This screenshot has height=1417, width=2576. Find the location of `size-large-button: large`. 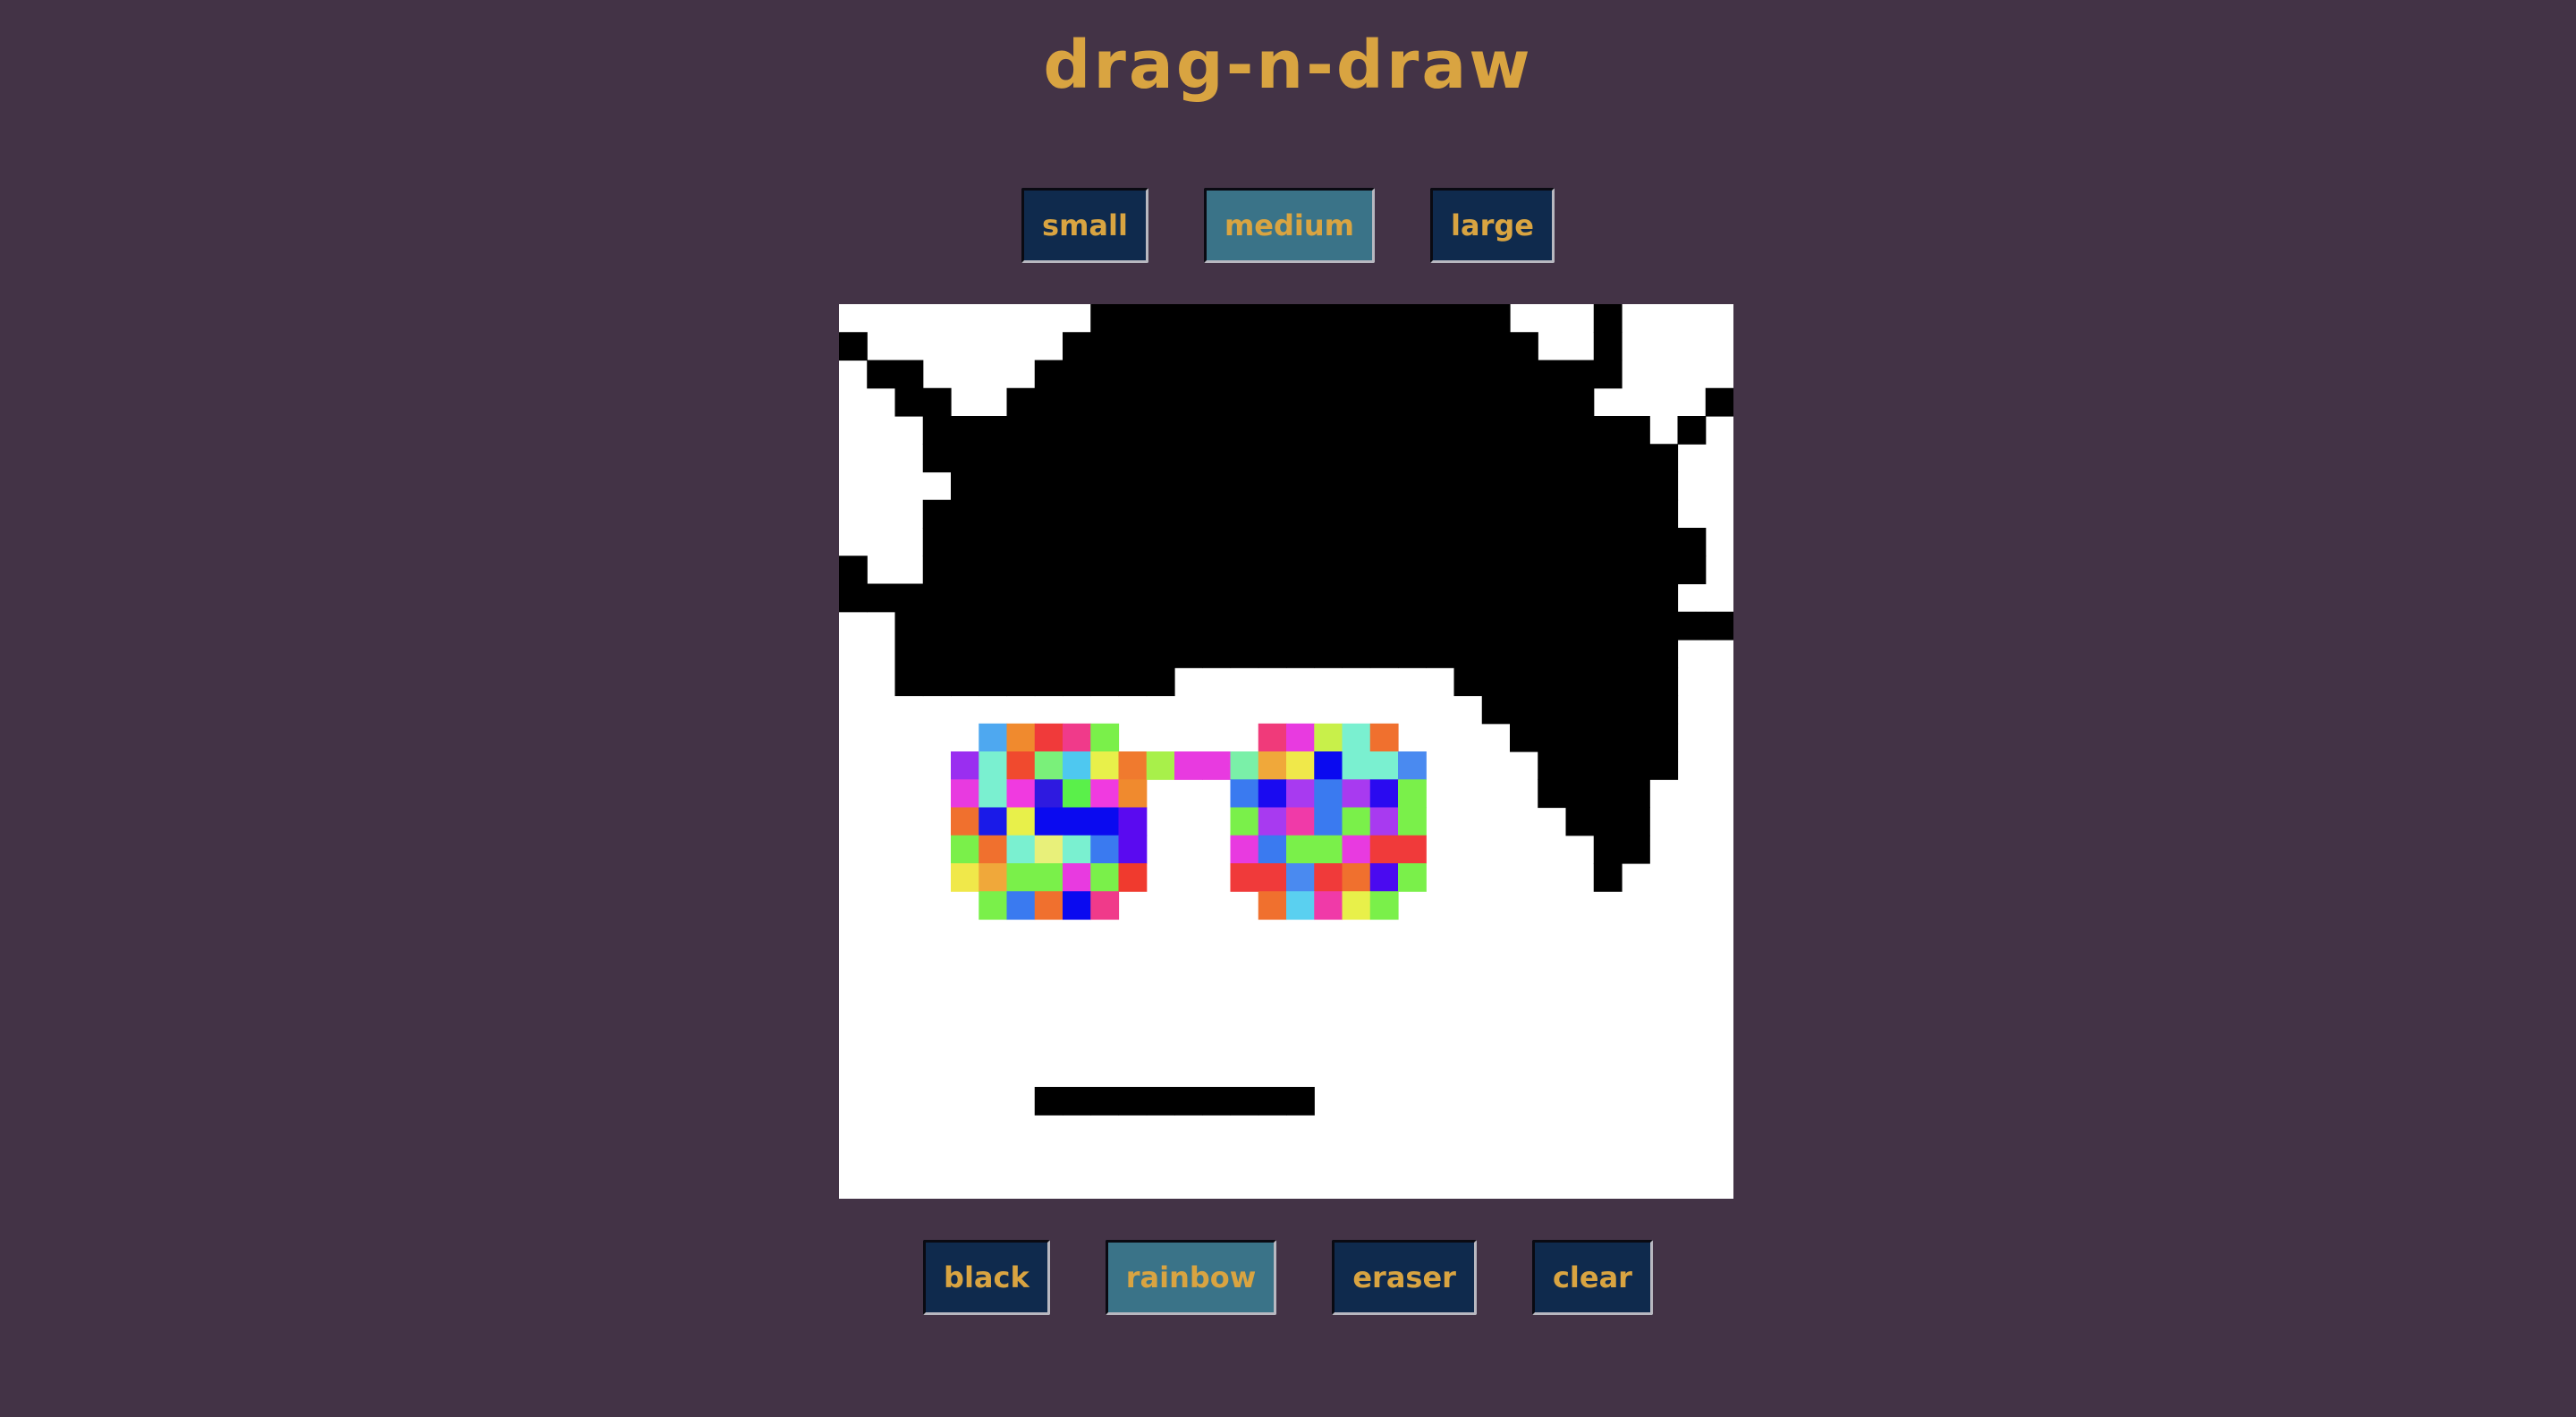

size-large-button: large is located at coordinates (1492, 226).